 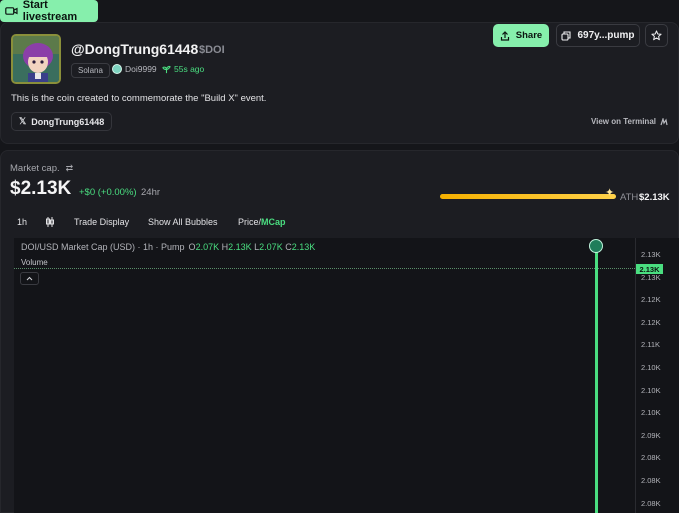 I want to click on ohlc-high: 2.13K, so click(x=240, y=247).